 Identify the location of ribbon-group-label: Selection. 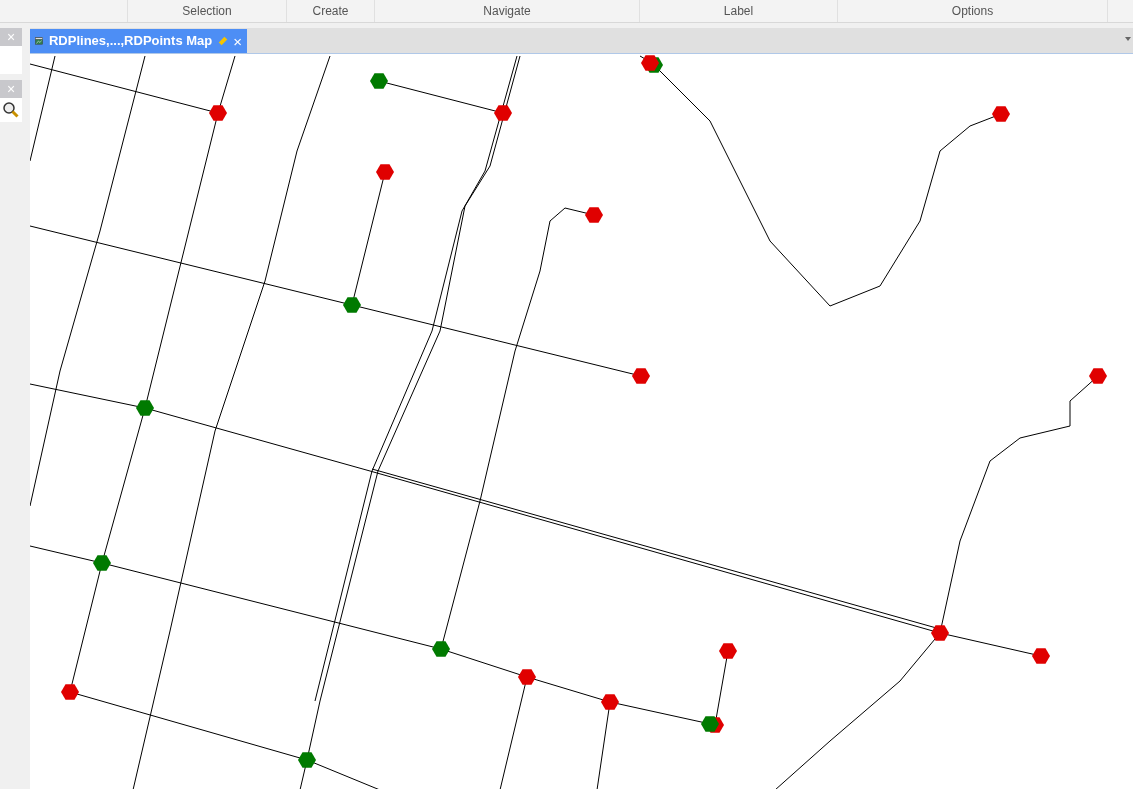
(207, 11).